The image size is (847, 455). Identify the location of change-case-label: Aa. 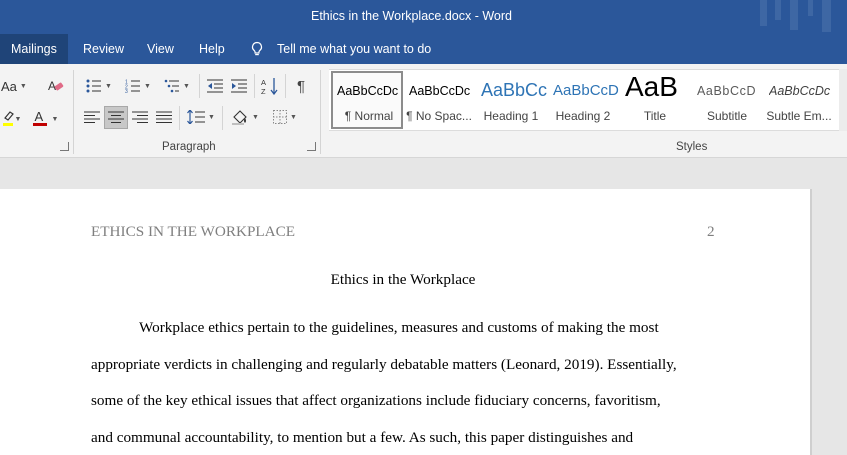
(9, 86).